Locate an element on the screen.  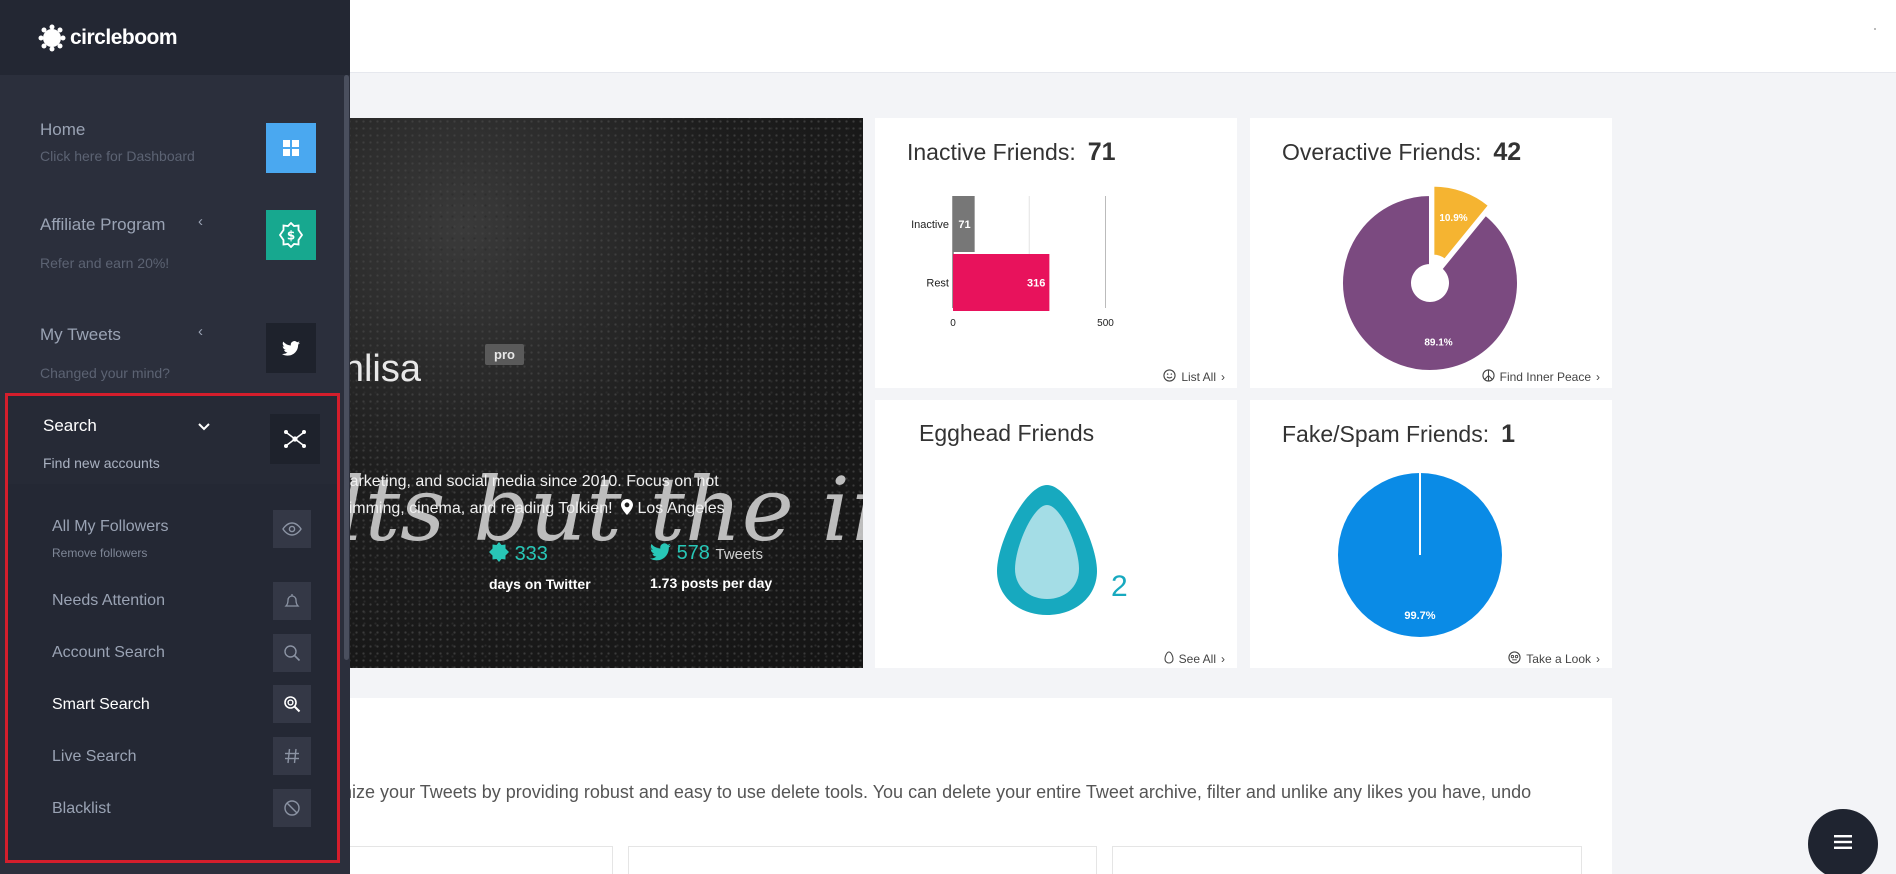
account-search-label: Account Search is located at coordinates (108, 652).